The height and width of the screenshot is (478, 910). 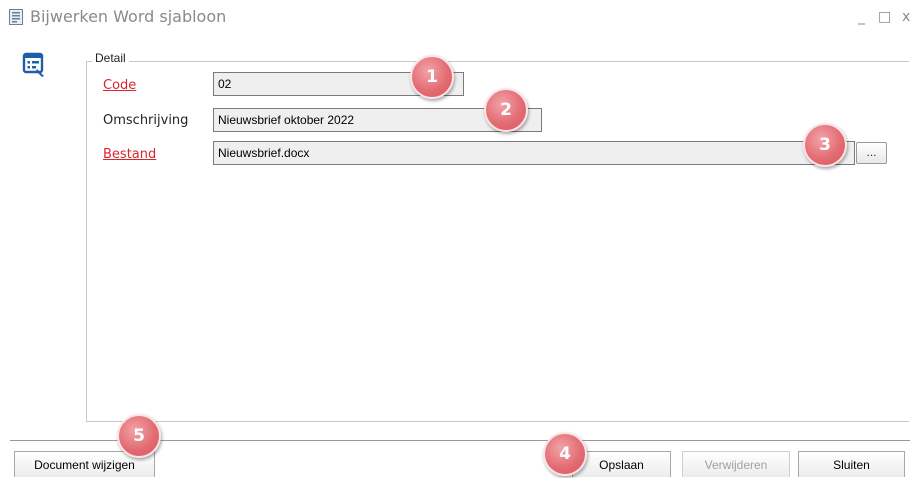 What do you see at coordinates (33, 64) in the screenshot?
I see `form-edit-icon` at bounding box center [33, 64].